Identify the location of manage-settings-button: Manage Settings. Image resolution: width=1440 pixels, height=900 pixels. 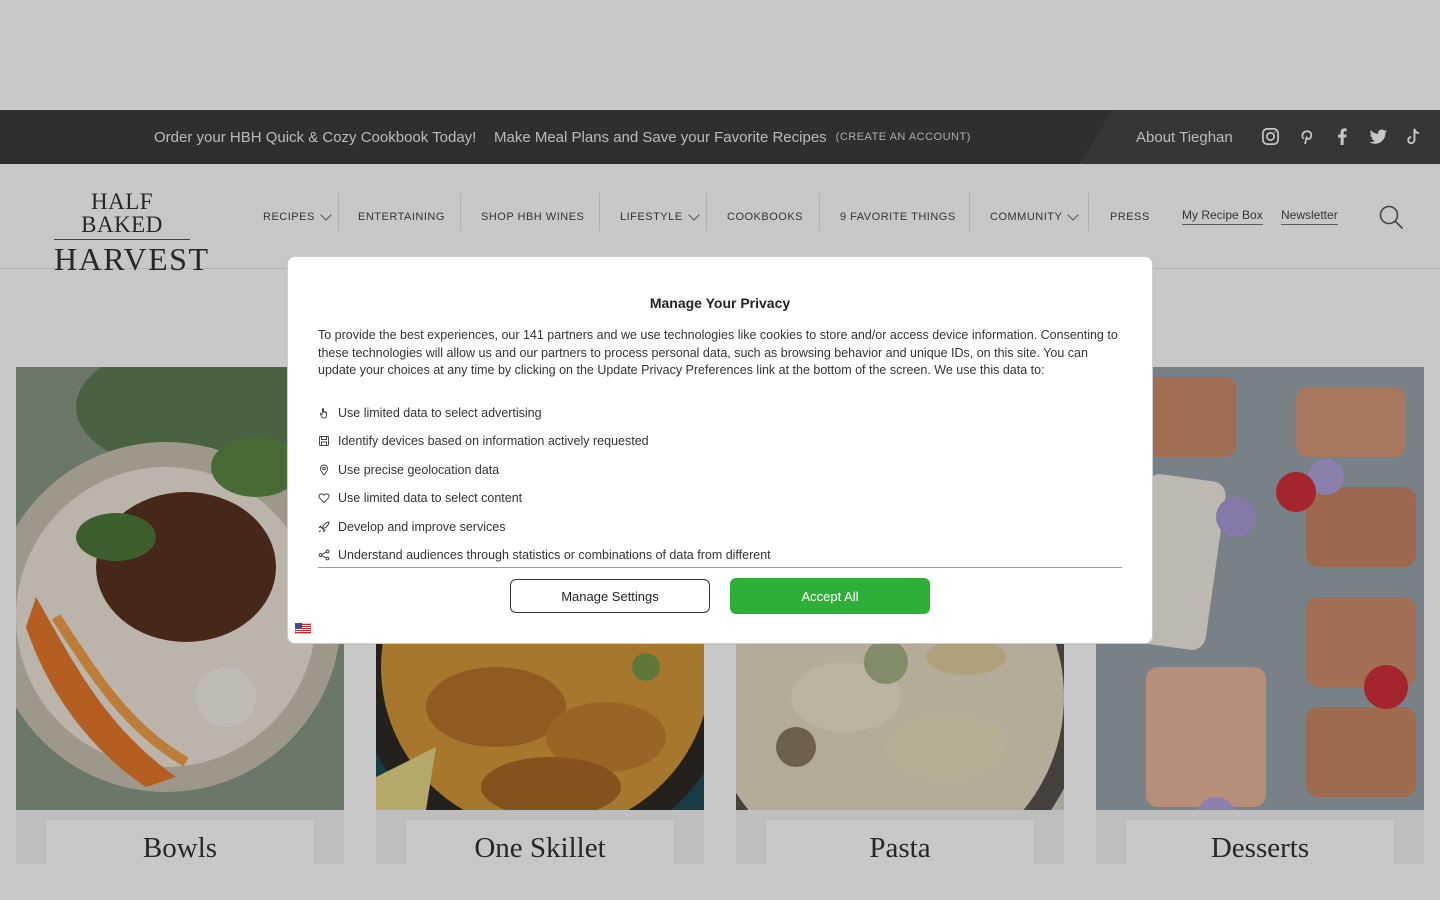
(610, 596).